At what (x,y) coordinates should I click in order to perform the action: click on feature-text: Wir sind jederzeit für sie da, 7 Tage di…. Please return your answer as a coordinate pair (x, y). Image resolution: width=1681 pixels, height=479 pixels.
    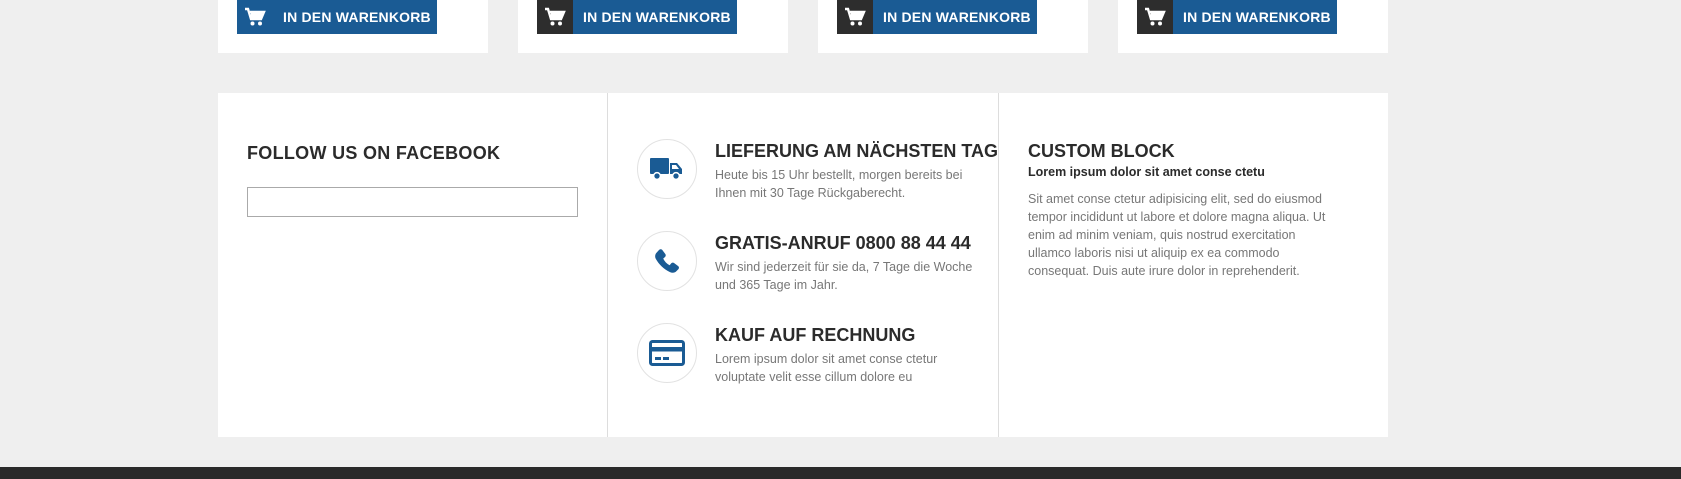
    Looking at the image, I should click on (844, 276).